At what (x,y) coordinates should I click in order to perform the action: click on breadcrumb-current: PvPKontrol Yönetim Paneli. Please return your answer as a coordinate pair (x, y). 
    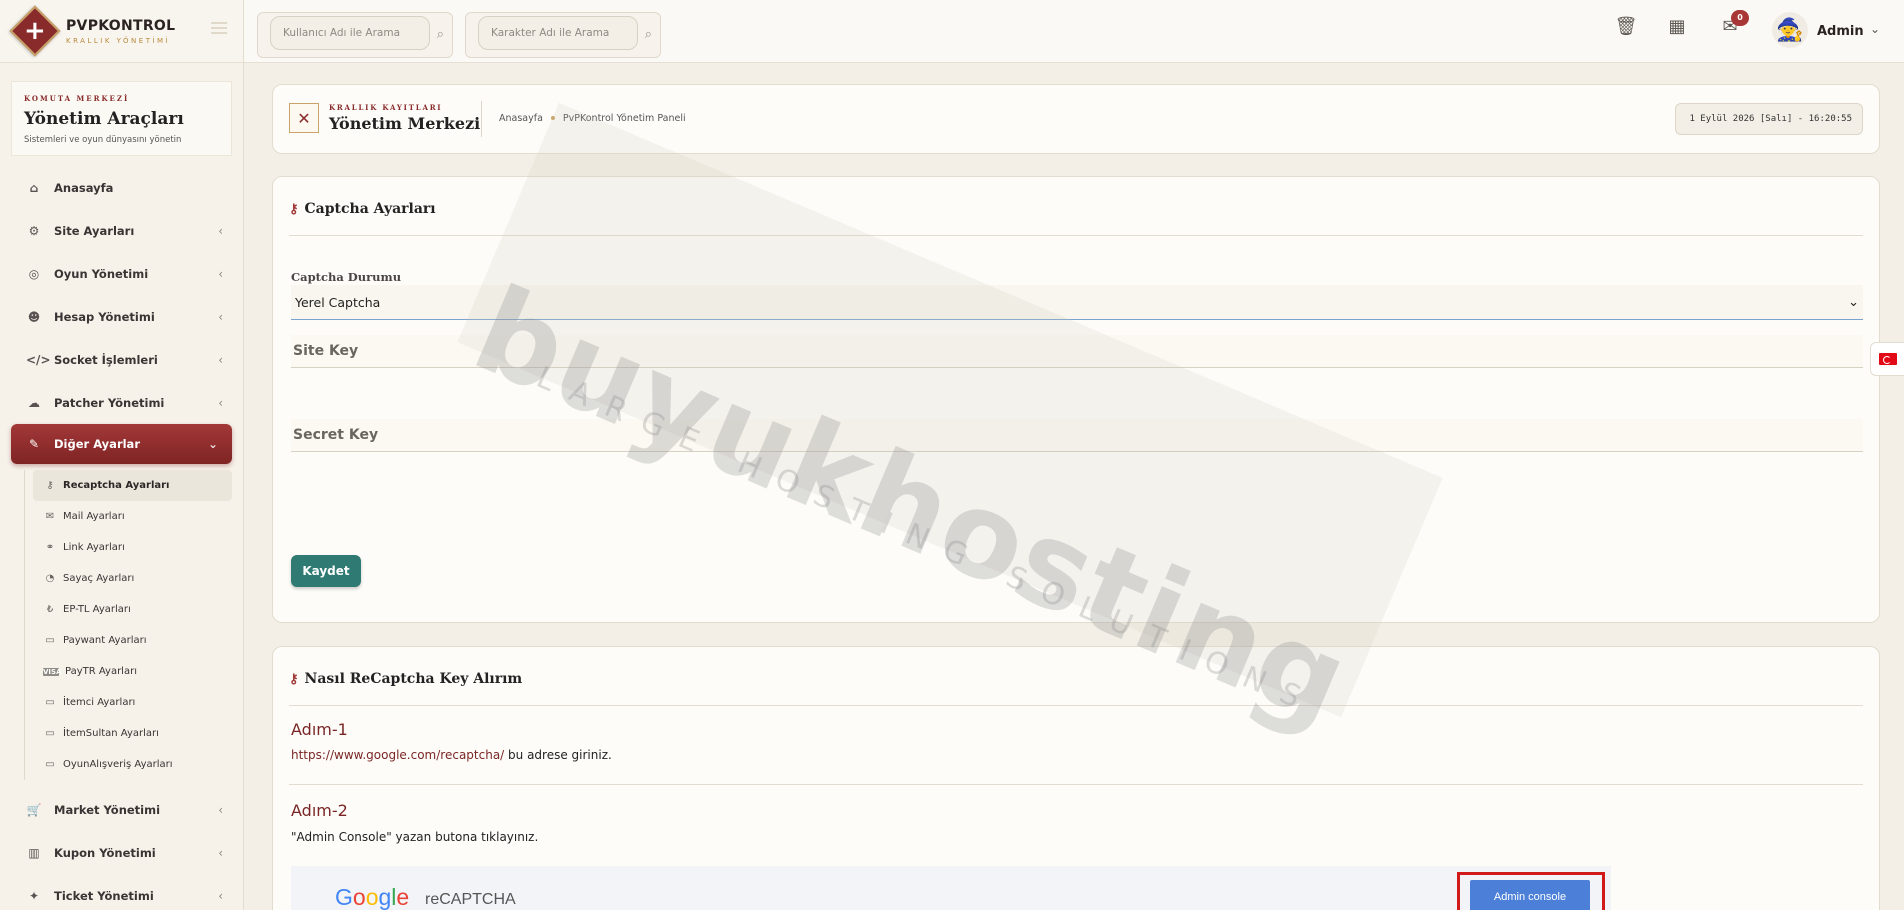
    Looking at the image, I should click on (624, 118).